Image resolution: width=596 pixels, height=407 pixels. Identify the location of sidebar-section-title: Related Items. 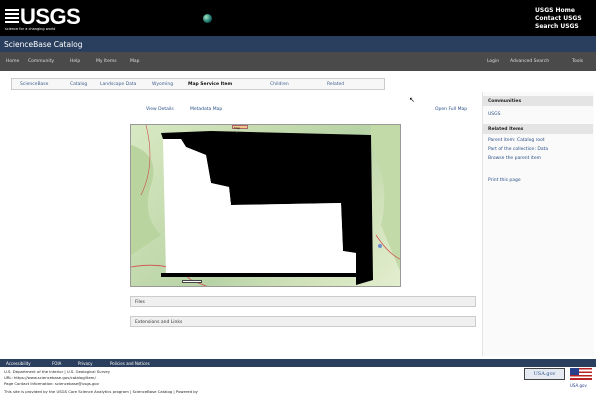
(506, 129).